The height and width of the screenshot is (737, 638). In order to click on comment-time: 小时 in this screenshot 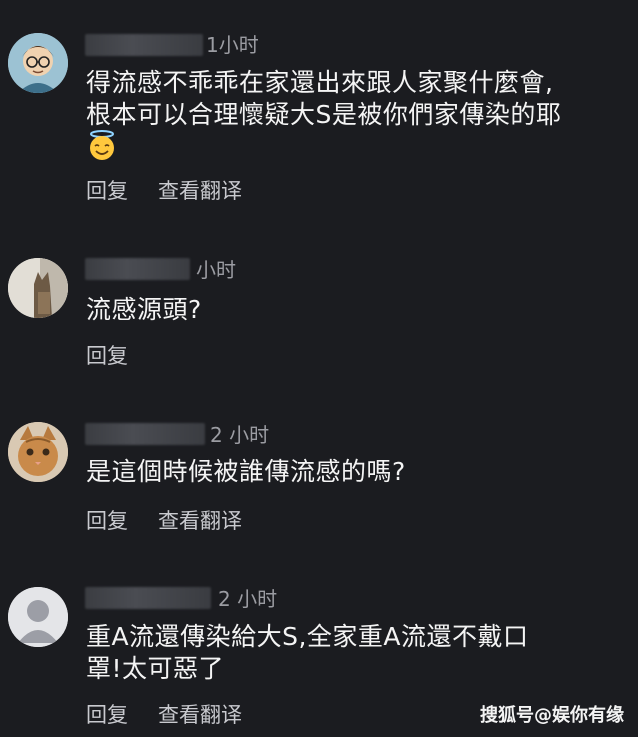, I will do `click(216, 270)`.